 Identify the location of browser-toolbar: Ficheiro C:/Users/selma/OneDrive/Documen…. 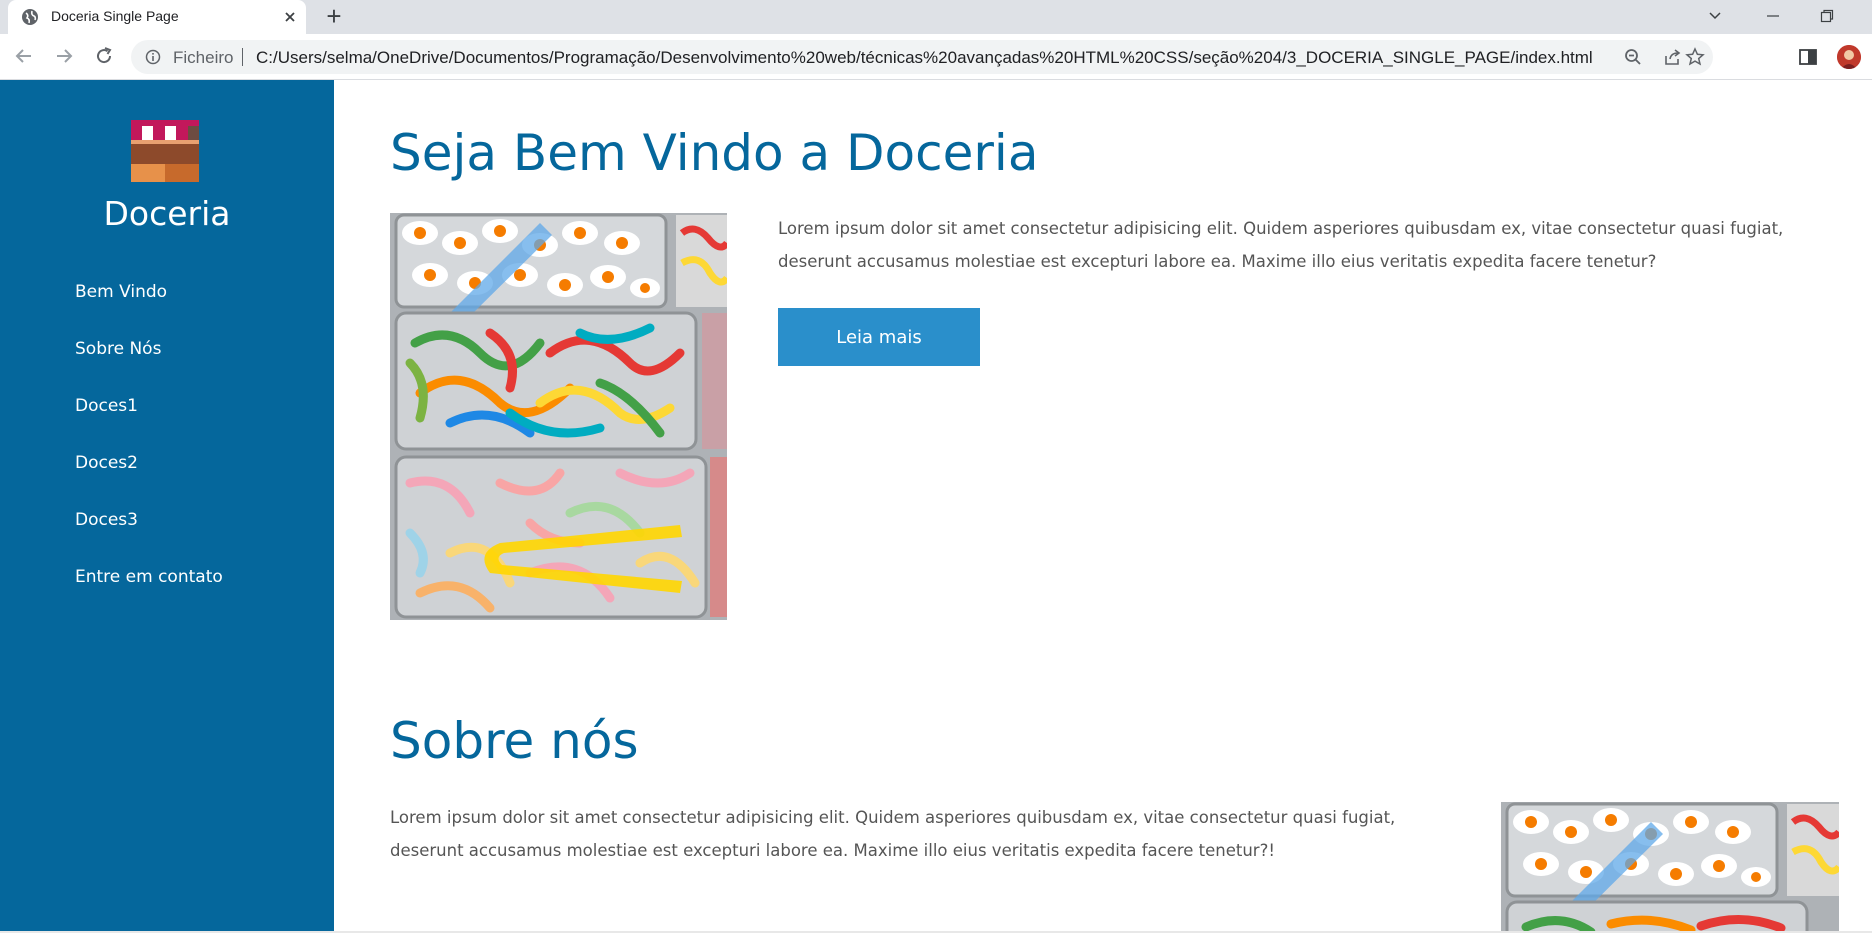
(936, 57).